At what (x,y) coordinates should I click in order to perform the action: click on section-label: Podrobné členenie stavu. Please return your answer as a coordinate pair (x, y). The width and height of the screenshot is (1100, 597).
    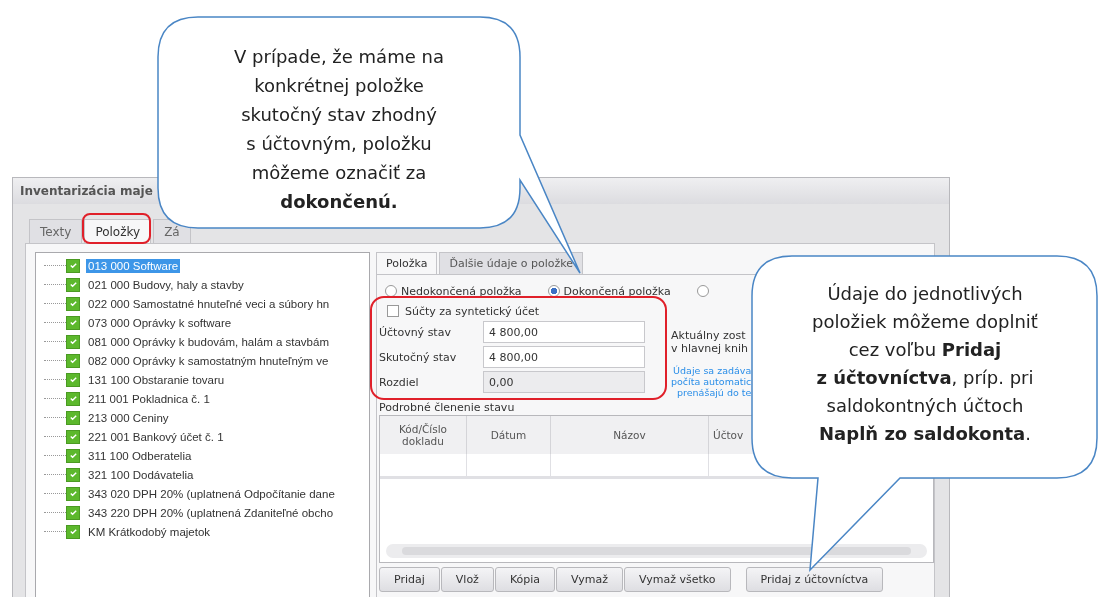
    Looking at the image, I should click on (447, 408).